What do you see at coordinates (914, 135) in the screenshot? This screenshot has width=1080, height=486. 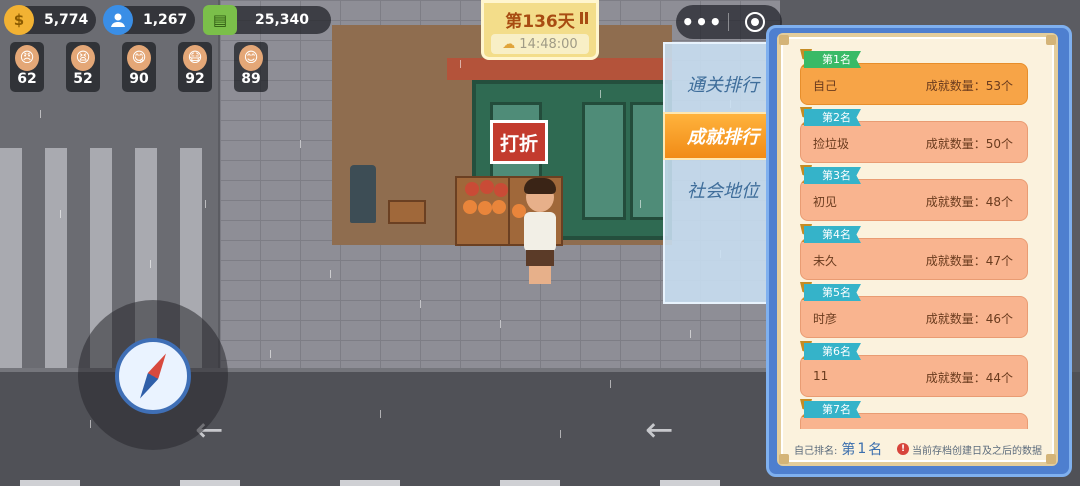 I see `list-item: 捡垃圾 成就数量：50个 第2名` at bounding box center [914, 135].